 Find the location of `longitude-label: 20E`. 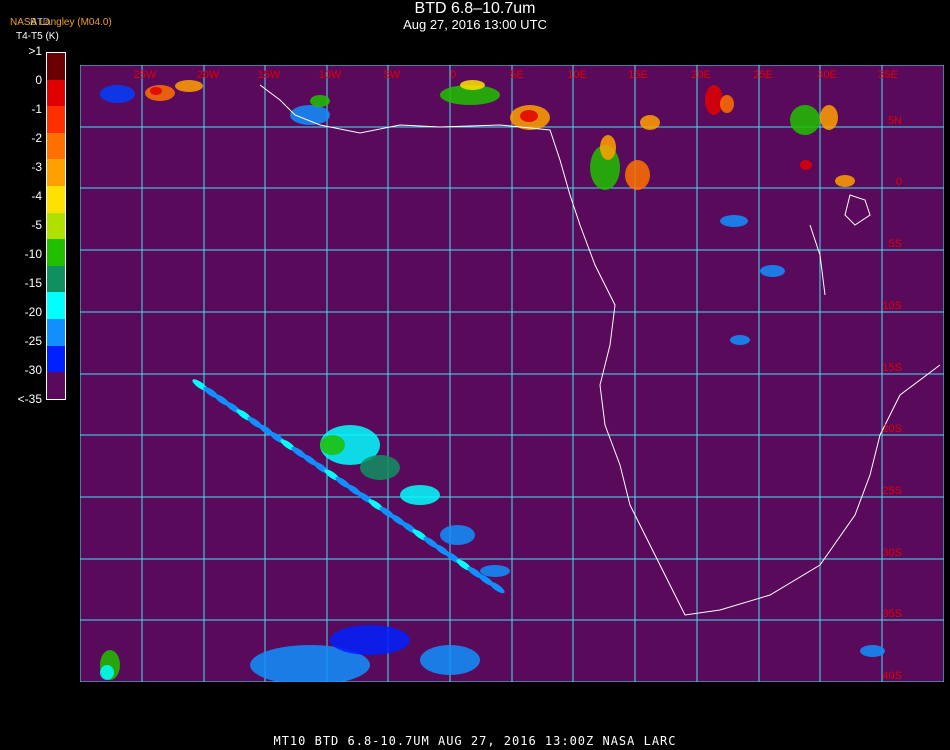

longitude-label: 20E is located at coordinates (701, 75).